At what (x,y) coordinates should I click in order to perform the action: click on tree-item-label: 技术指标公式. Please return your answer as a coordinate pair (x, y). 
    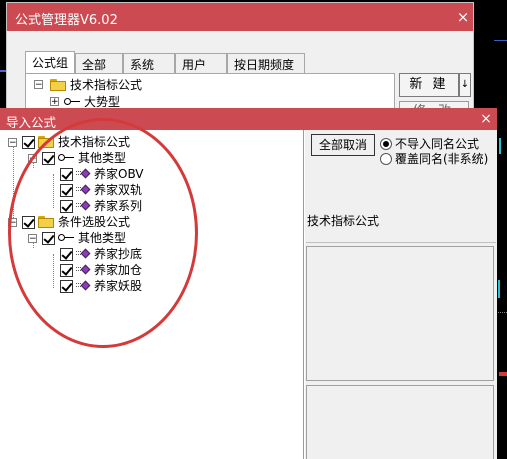
    Looking at the image, I should click on (106, 85).